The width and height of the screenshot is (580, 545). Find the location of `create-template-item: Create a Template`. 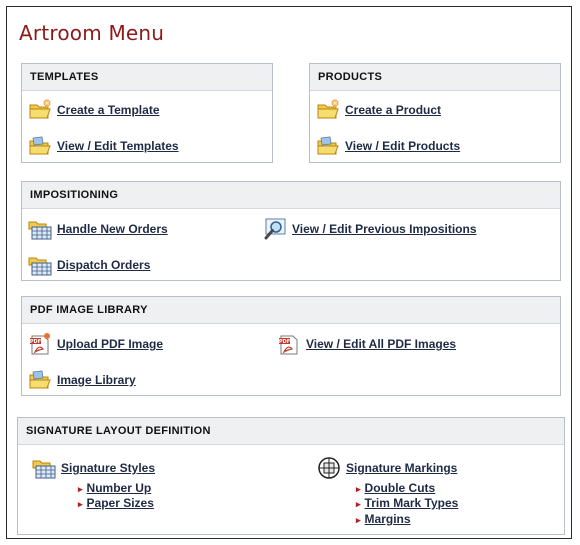

create-template-item: Create a Template is located at coordinates (94, 110).